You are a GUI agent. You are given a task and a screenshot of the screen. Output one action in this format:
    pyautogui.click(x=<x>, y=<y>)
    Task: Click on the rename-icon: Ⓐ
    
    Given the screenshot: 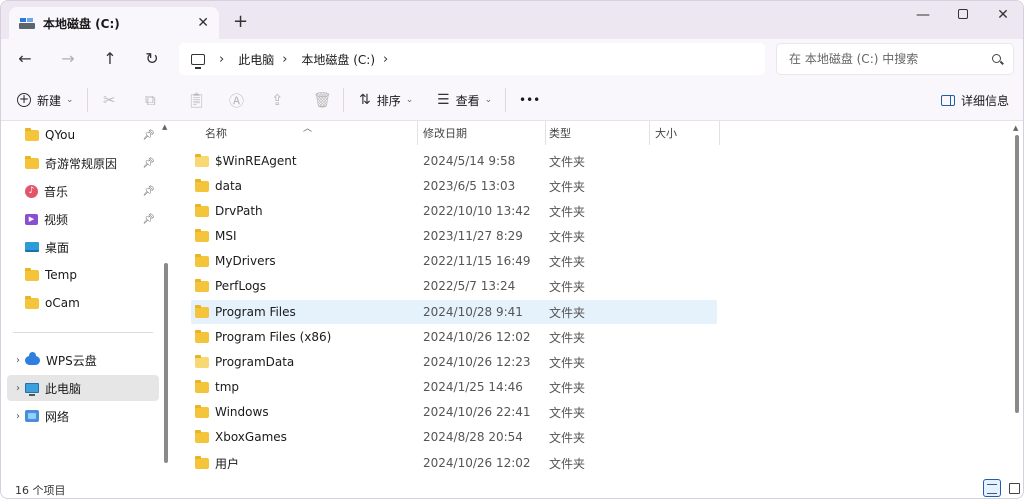 What is the action you would take?
    pyautogui.click(x=237, y=100)
    